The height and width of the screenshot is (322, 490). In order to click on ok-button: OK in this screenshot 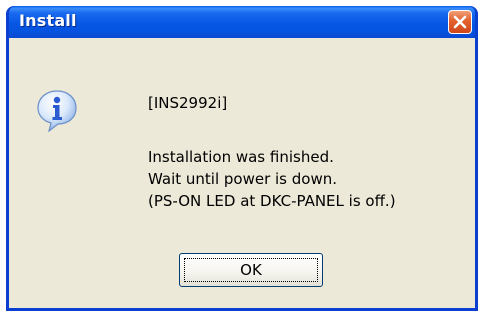, I will do `click(251, 270)`.